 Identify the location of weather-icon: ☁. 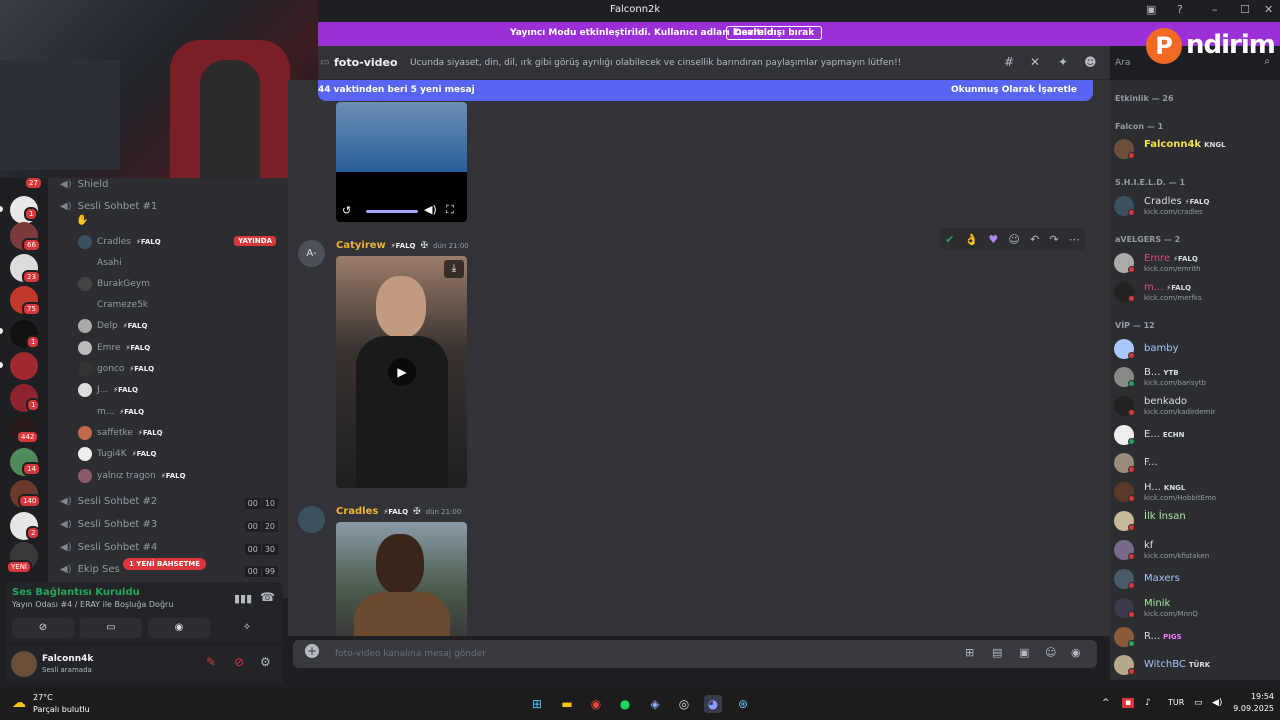
(19, 703).